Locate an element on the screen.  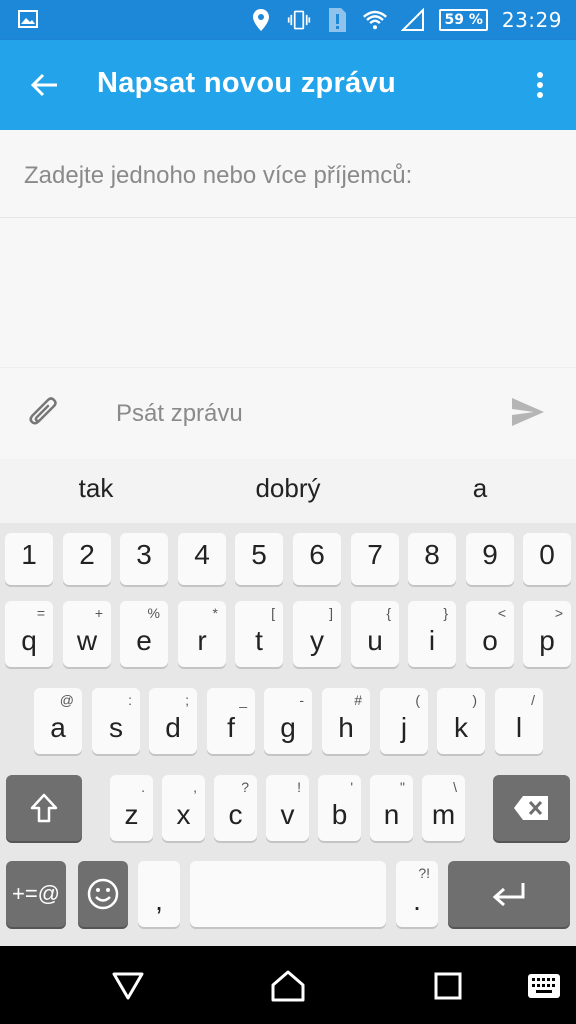
letter-key-z: .z is located at coordinates (131, 808).